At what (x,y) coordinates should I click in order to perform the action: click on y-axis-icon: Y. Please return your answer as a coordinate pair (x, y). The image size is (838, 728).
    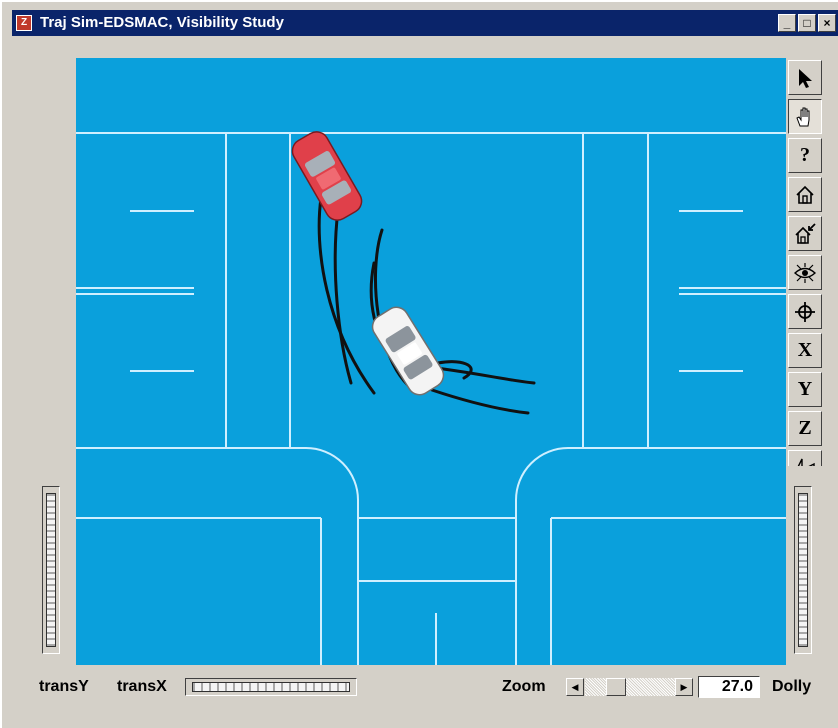
    Looking at the image, I should click on (805, 389).